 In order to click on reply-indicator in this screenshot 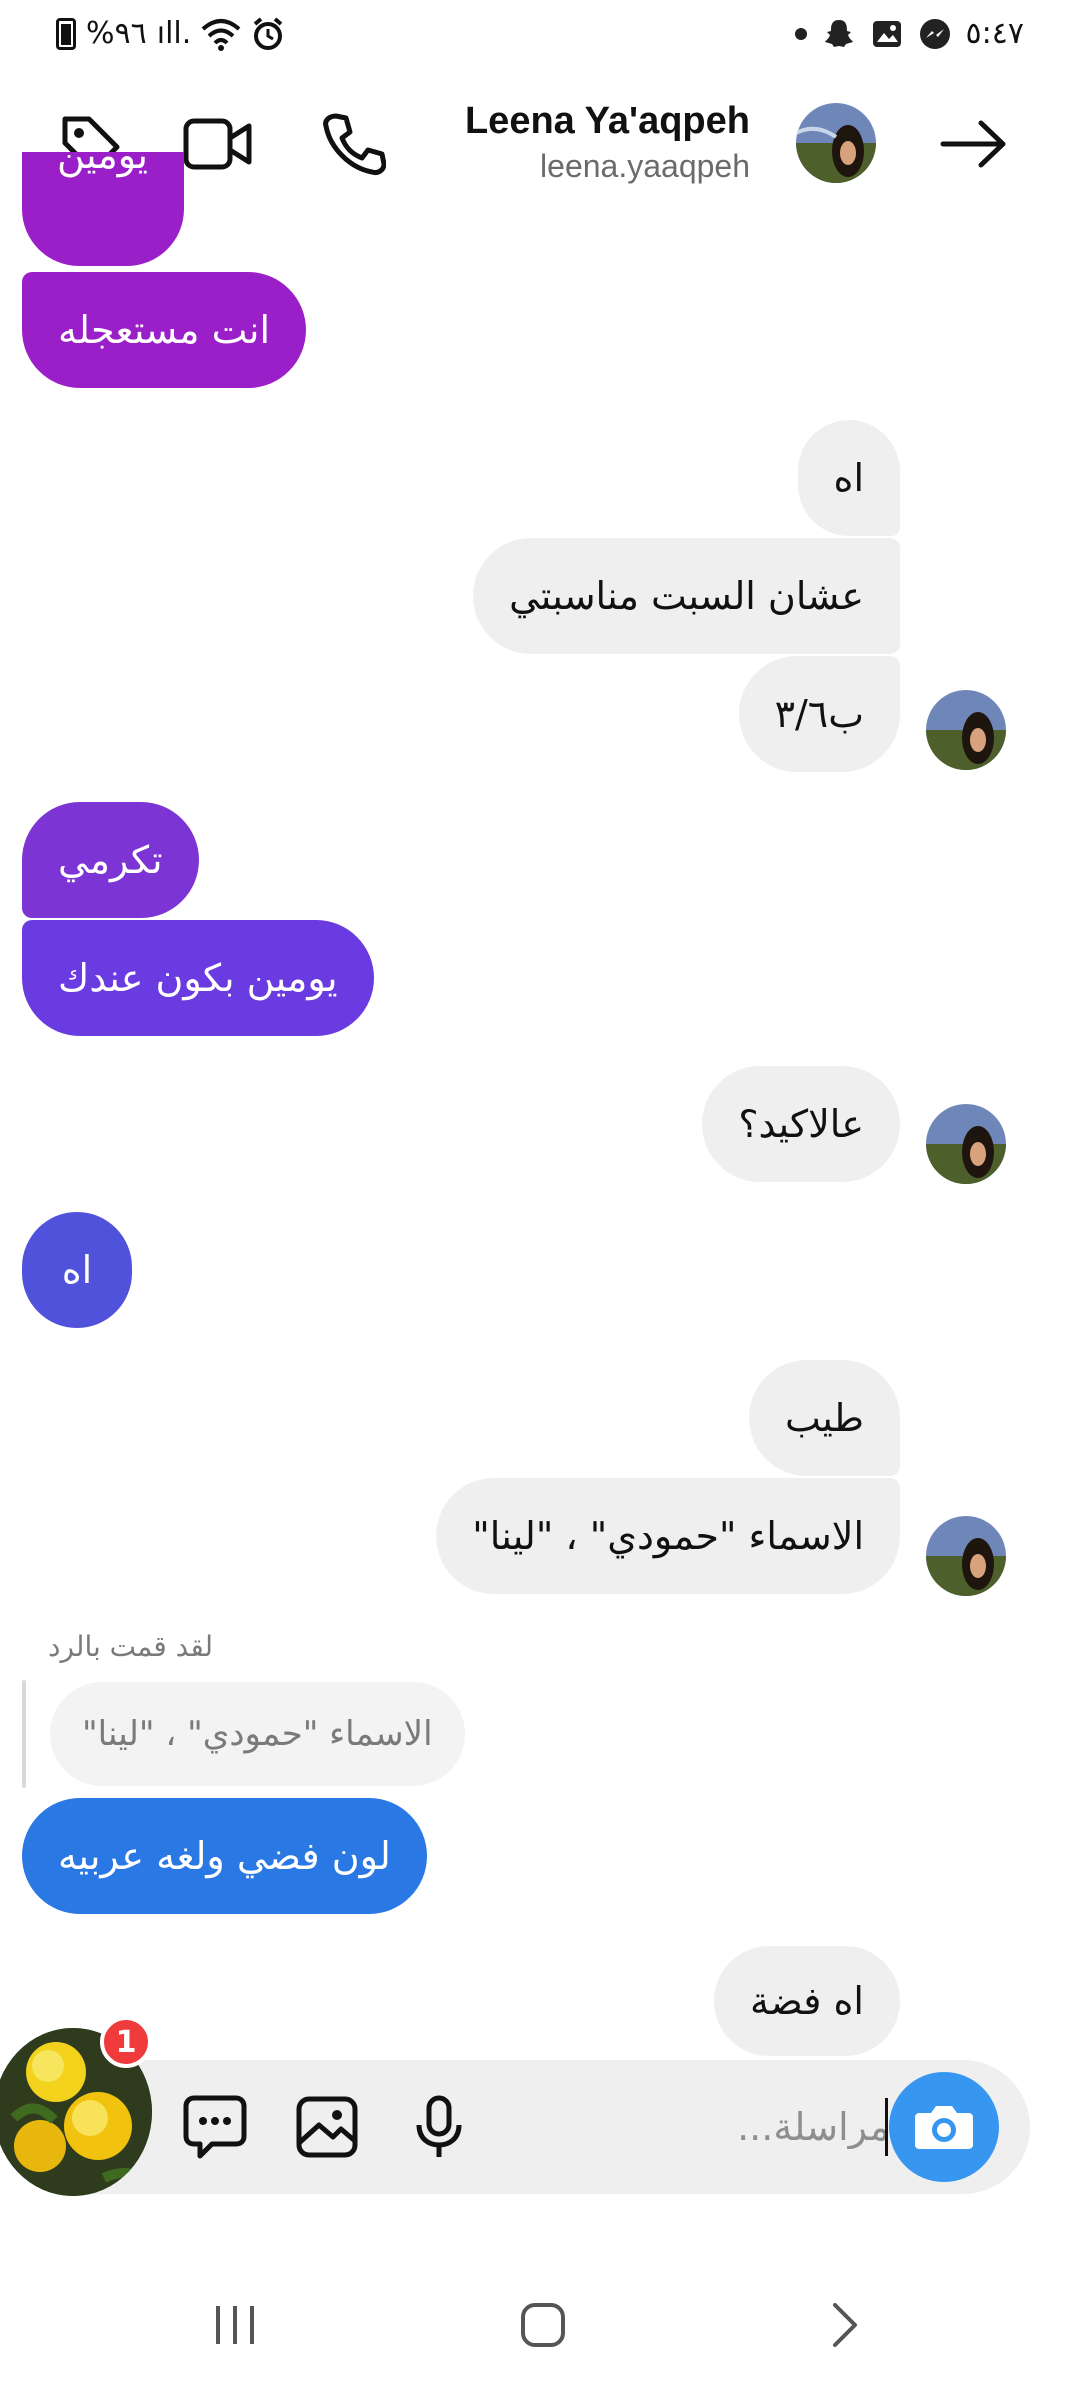, I will do `click(24, 1734)`.